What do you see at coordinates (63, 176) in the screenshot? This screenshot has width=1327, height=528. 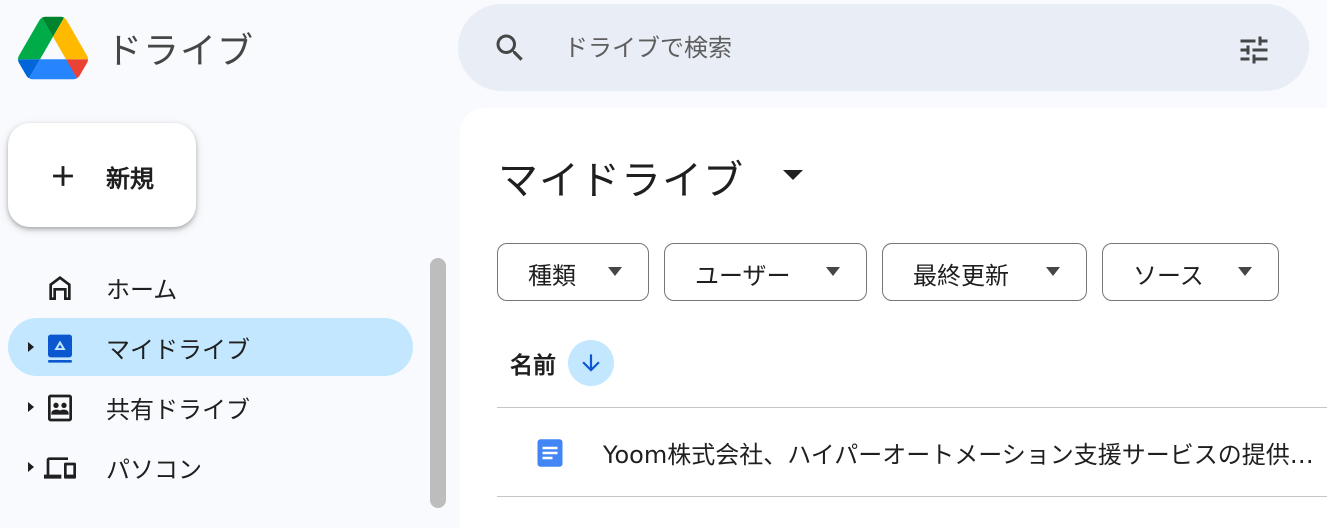 I see `plus-icon` at bounding box center [63, 176].